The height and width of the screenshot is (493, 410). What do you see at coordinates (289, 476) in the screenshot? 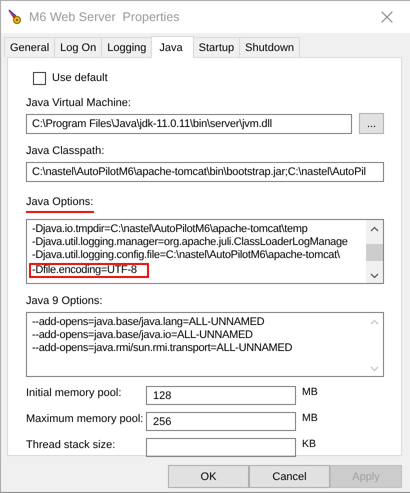
I see `dialog-button: Cancel` at bounding box center [289, 476].